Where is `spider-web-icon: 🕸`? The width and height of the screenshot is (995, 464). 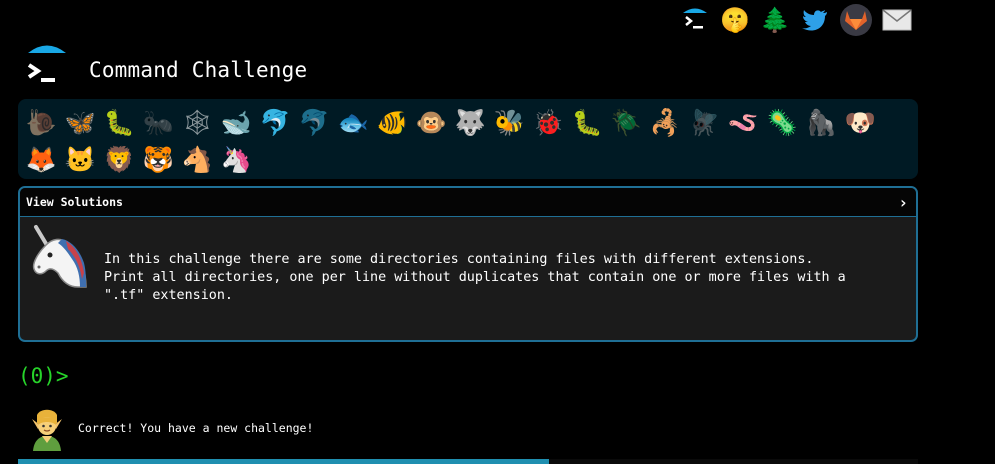
spider-web-icon: 🕸 is located at coordinates (197, 122).